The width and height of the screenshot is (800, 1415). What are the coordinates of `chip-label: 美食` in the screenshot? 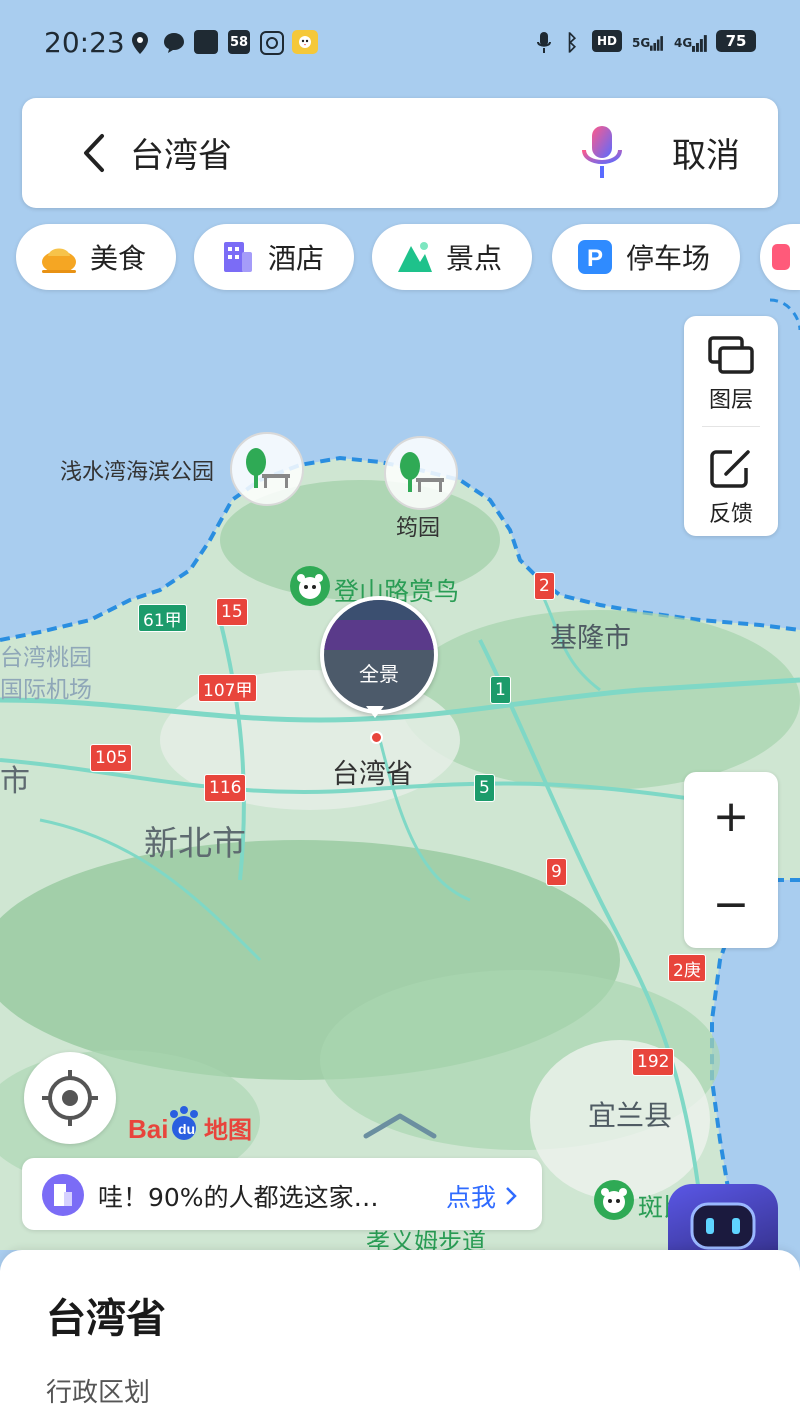 It's located at (118, 258).